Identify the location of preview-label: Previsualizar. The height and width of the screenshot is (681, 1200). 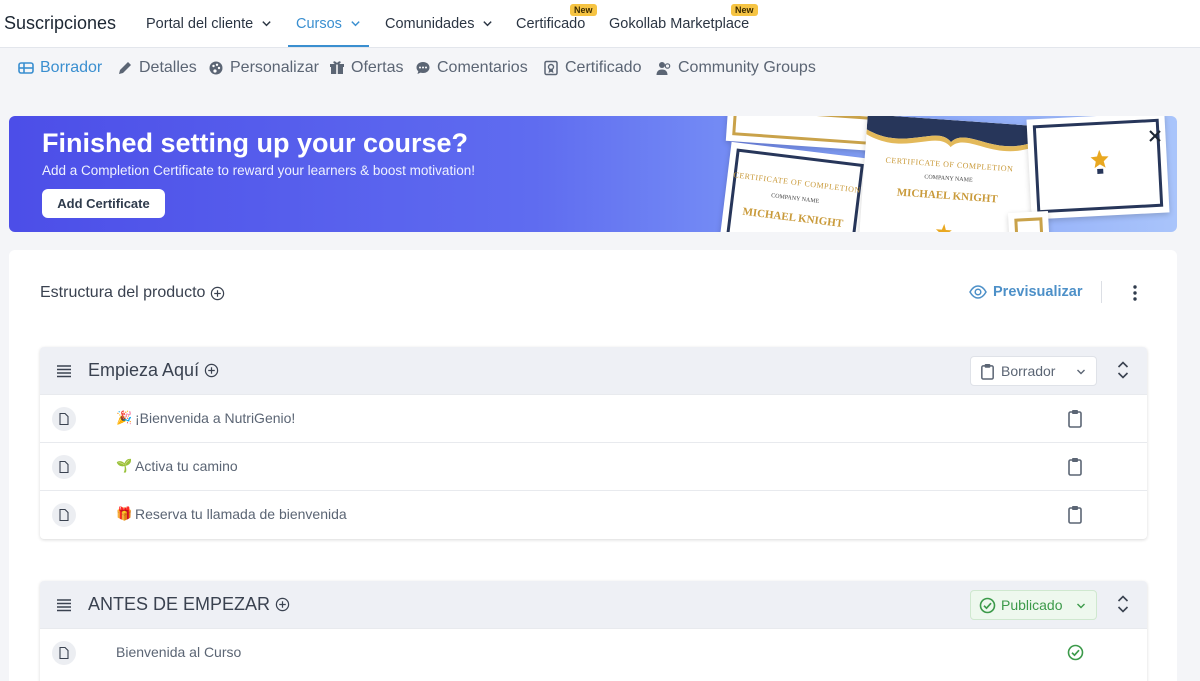
(1038, 292).